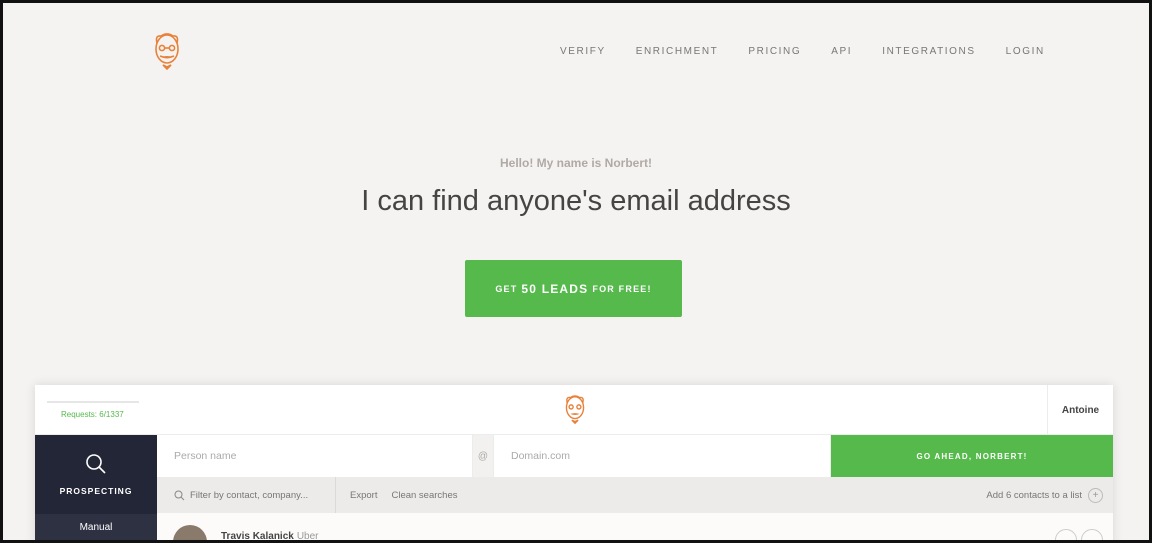 The height and width of the screenshot is (543, 1152). Describe the element at coordinates (841, 51) in the screenshot. I see `nav-api: API` at that location.